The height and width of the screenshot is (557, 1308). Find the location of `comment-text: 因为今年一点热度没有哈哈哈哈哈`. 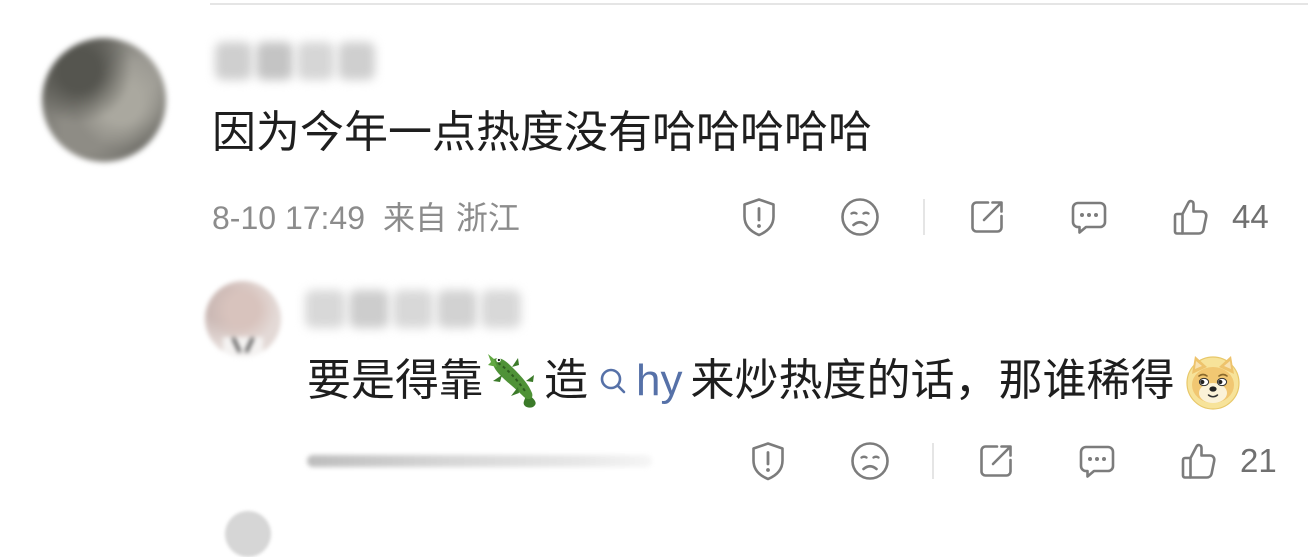

comment-text: 因为今年一点热度没有哈哈哈哈哈 is located at coordinates (542, 132).